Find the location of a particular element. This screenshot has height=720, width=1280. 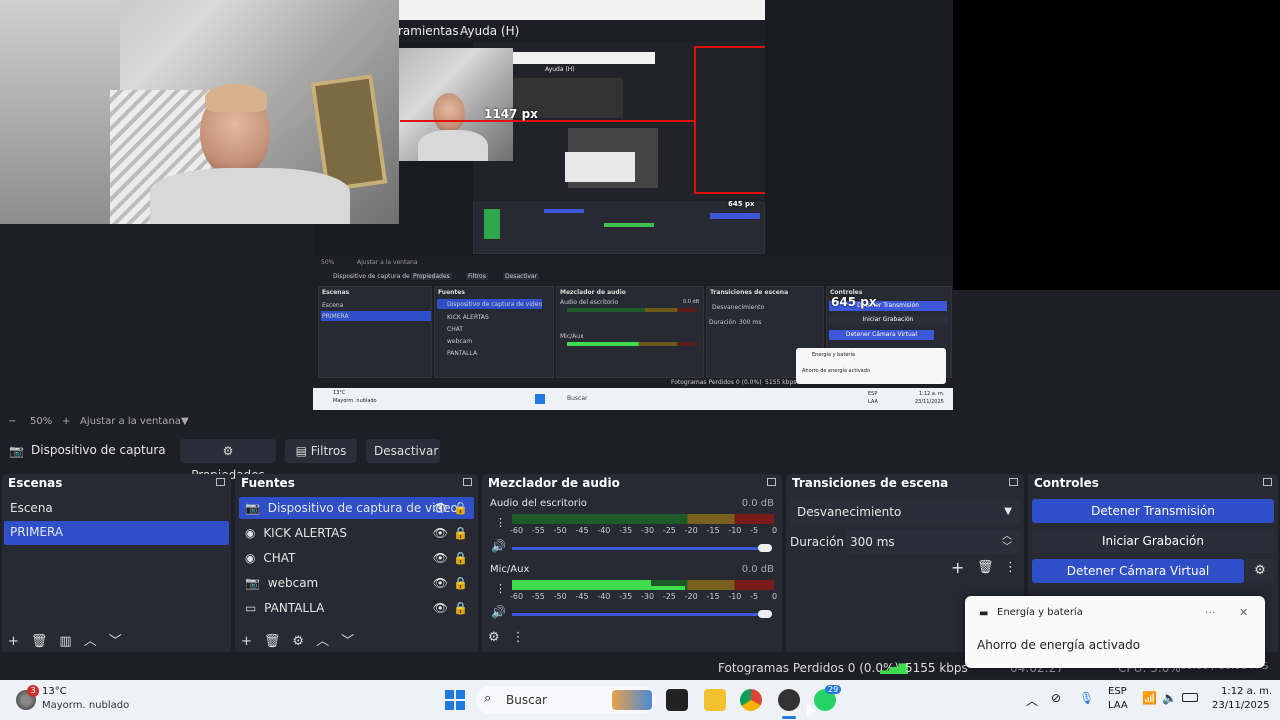

nested-top-strip is located at coordinates (581, 10).